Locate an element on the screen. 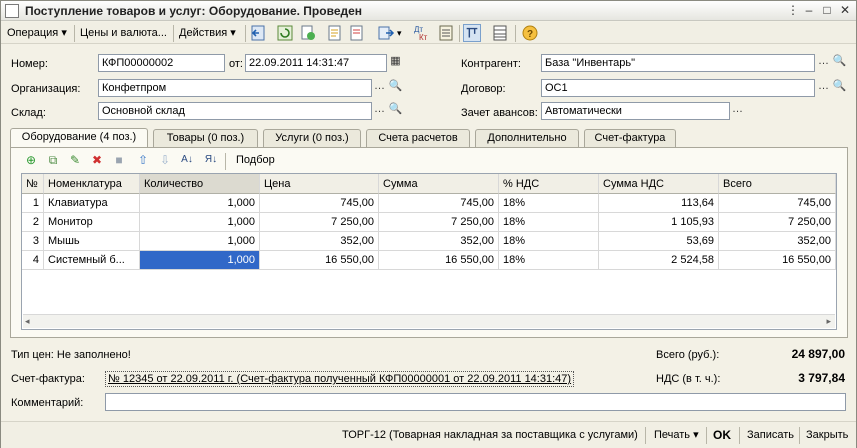  tab-equipment: Оборудование (4 поз.) is located at coordinates (79, 138).